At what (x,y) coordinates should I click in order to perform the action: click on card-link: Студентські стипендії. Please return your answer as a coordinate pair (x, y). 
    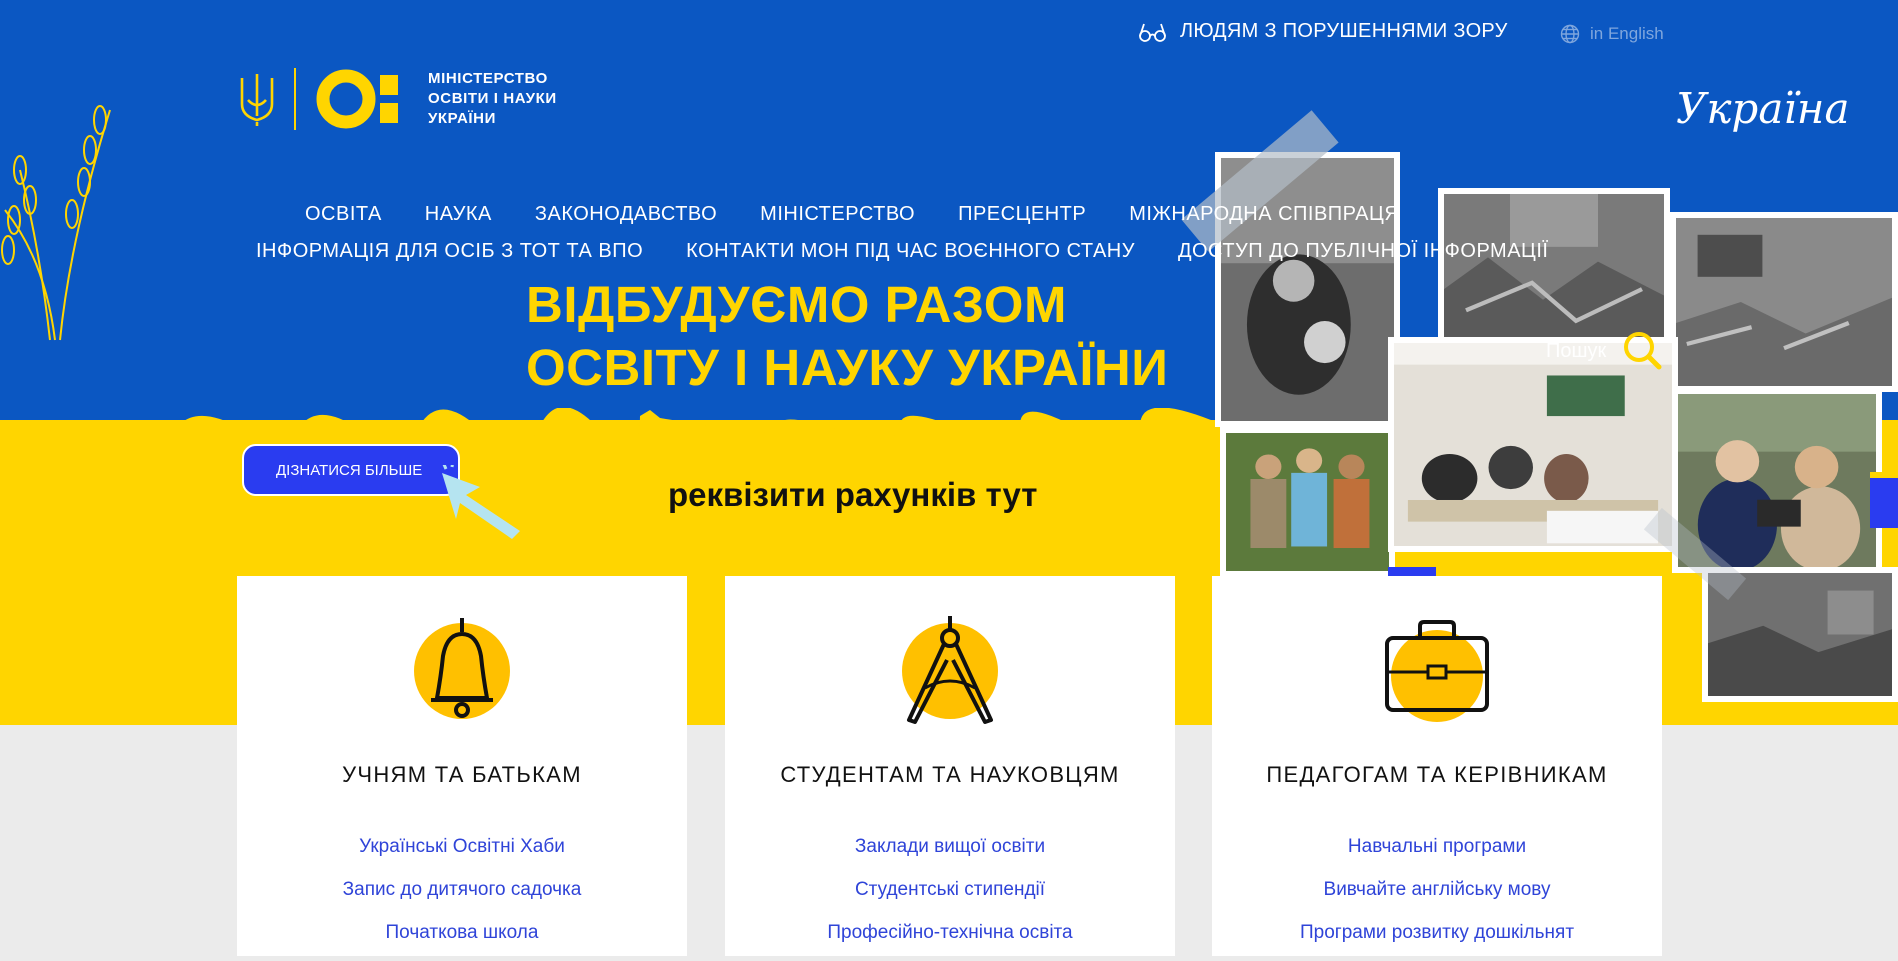
    Looking at the image, I should click on (950, 896).